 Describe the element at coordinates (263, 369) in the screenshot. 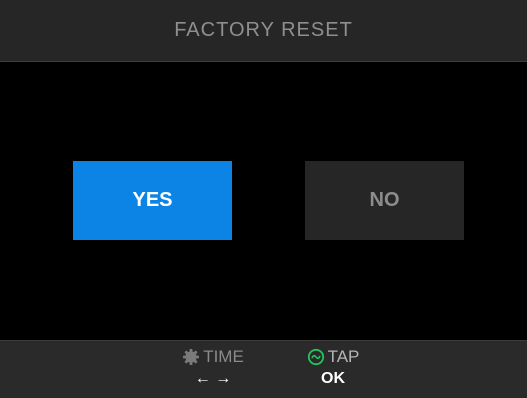

I see `control-hints-bar: TIME ← → TAP OK` at that location.